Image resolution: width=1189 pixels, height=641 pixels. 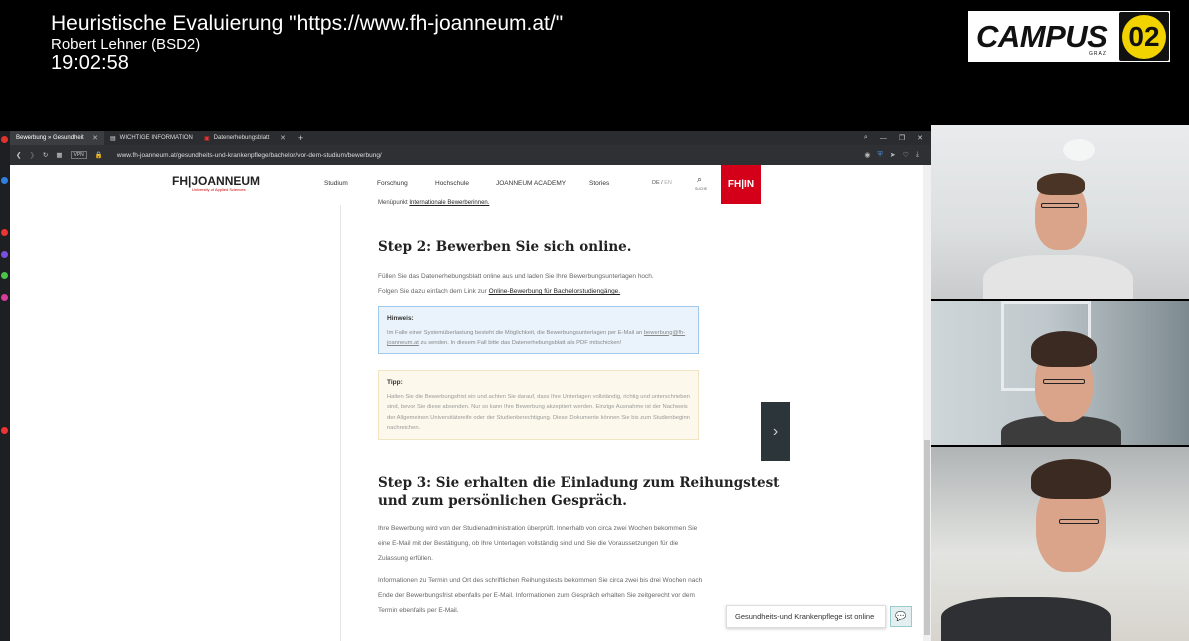 I want to click on tab-datenerhebungsblatt: ▣ Datenerhebungsblatt ✕, so click(x=245, y=138).